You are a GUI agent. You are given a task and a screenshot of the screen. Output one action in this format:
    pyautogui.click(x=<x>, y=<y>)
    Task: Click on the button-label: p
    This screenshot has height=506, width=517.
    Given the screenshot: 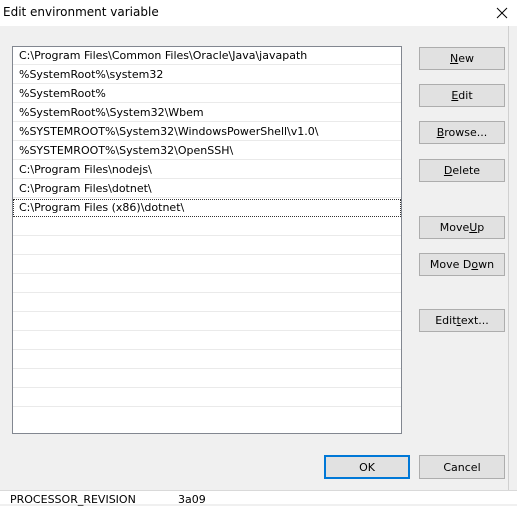 What is the action you would take?
    pyautogui.click(x=481, y=227)
    